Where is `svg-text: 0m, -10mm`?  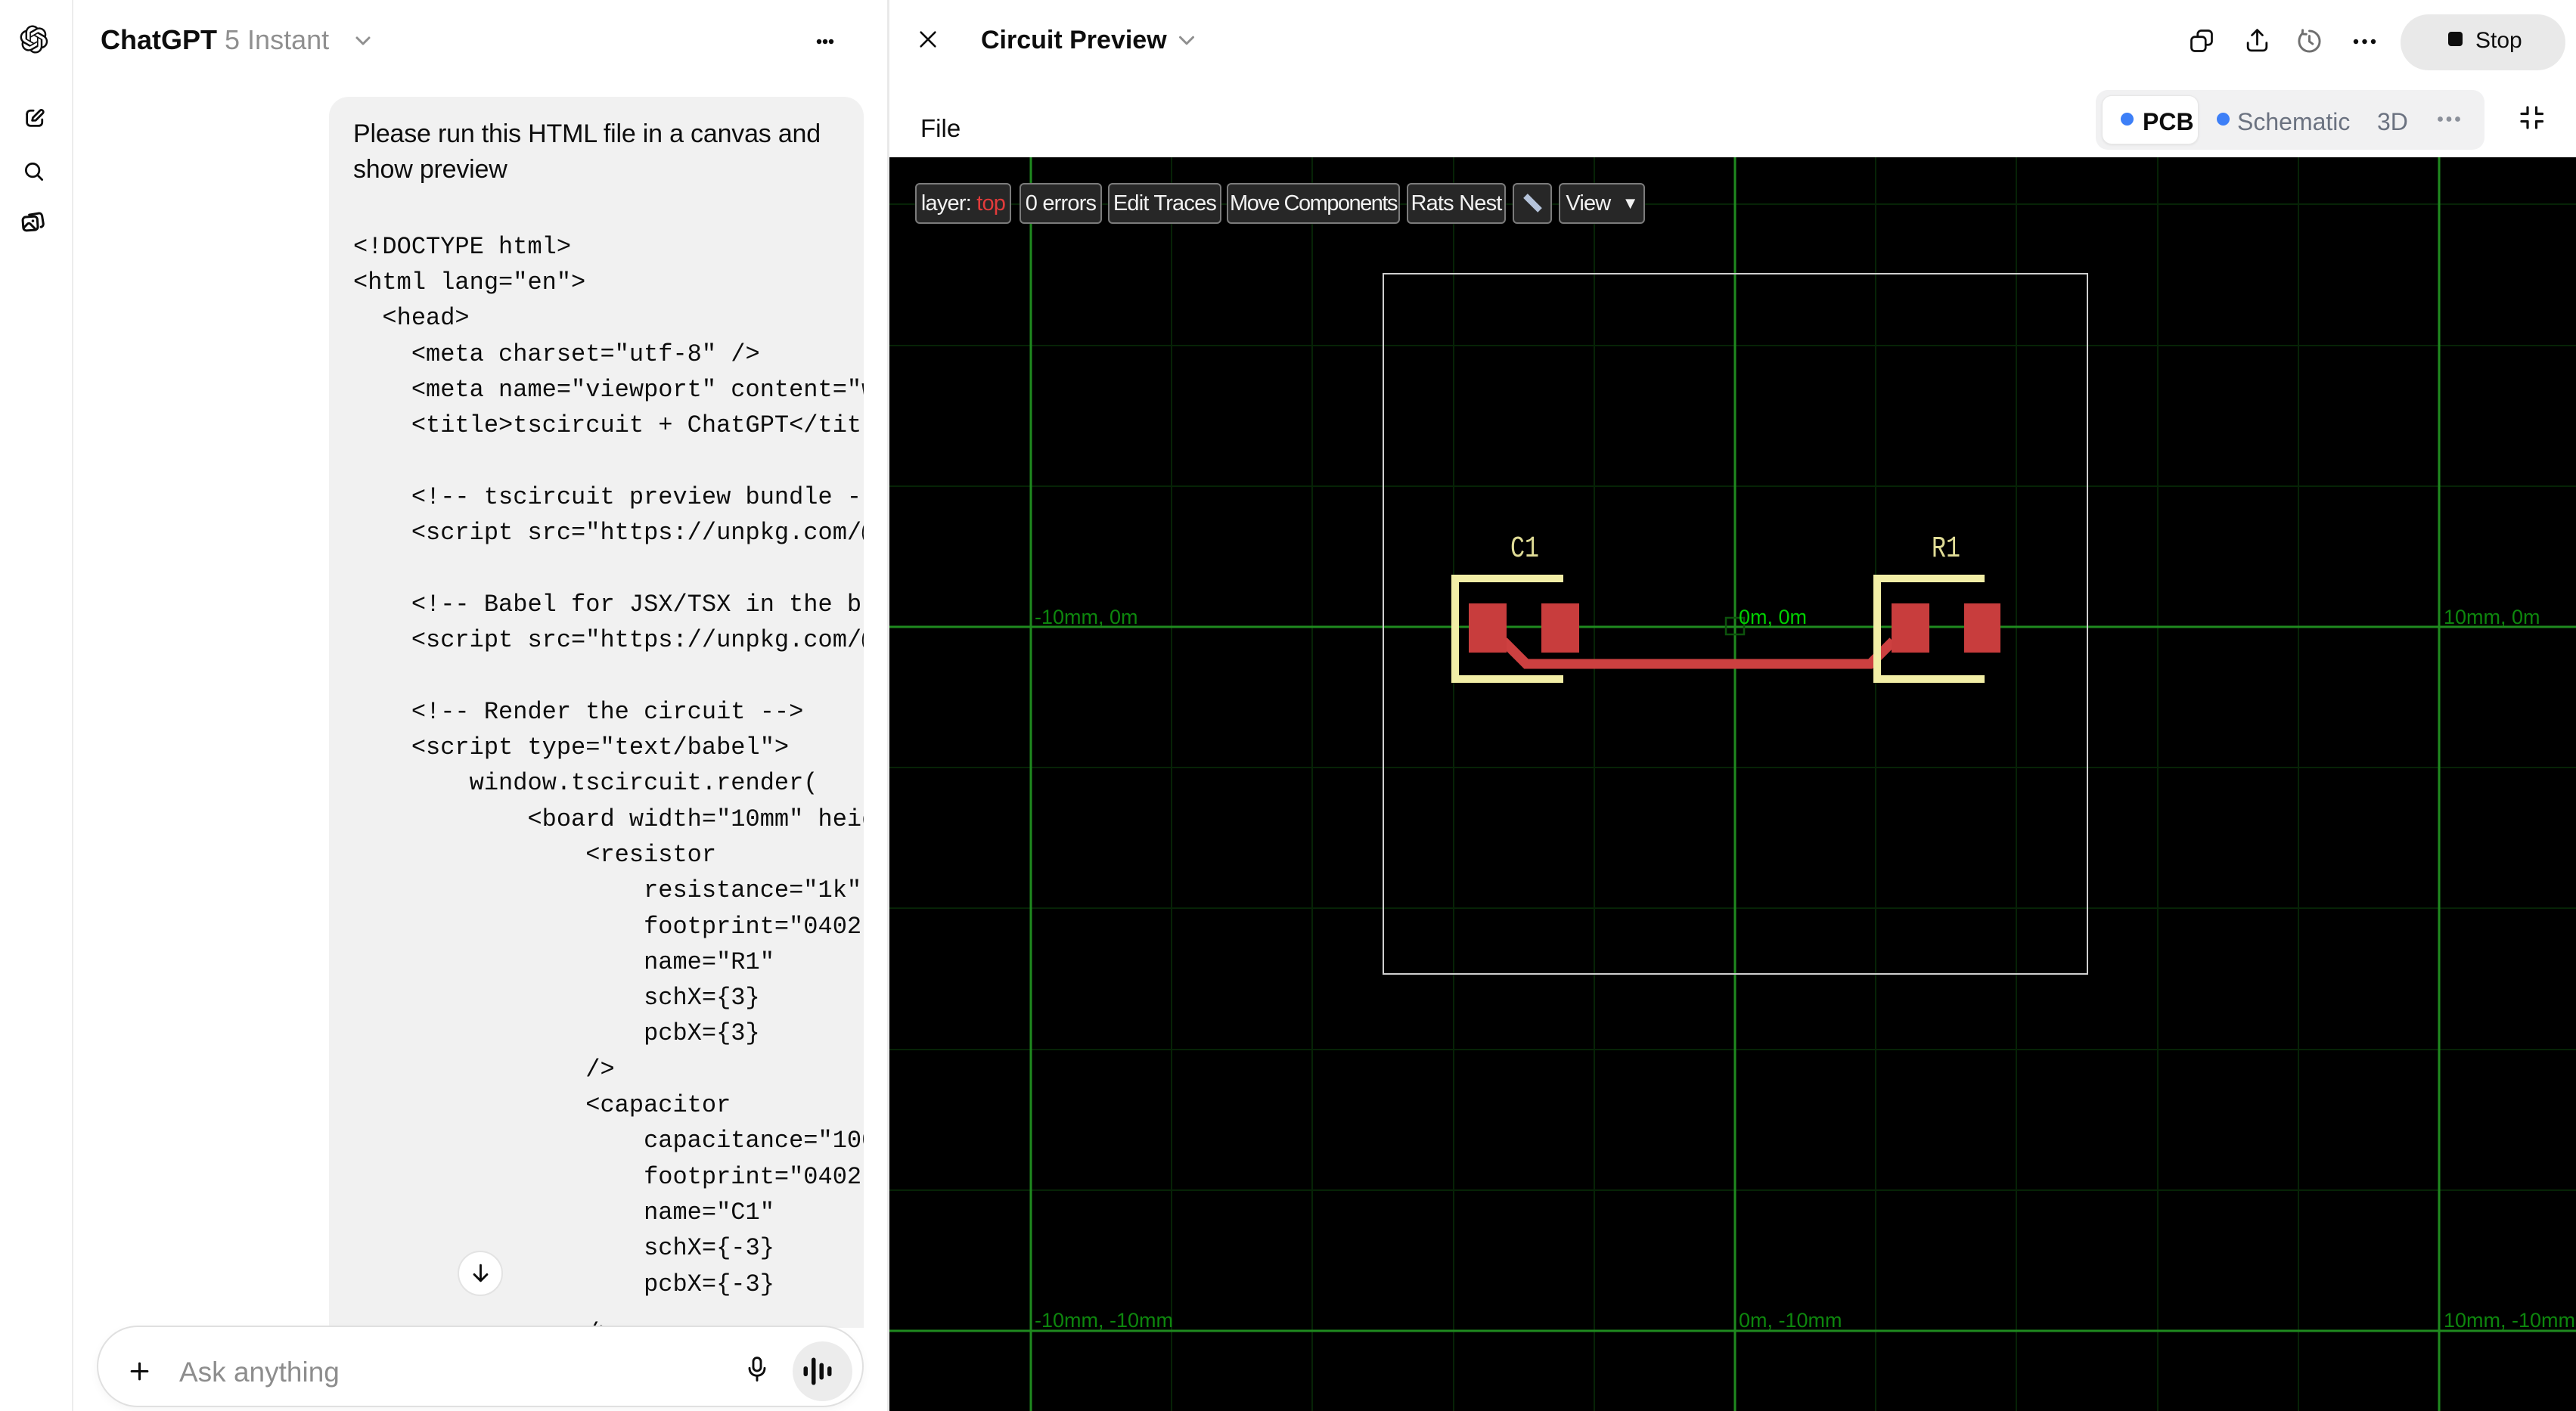
svg-text: 0m, -10mm is located at coordinates (1790, 1320).